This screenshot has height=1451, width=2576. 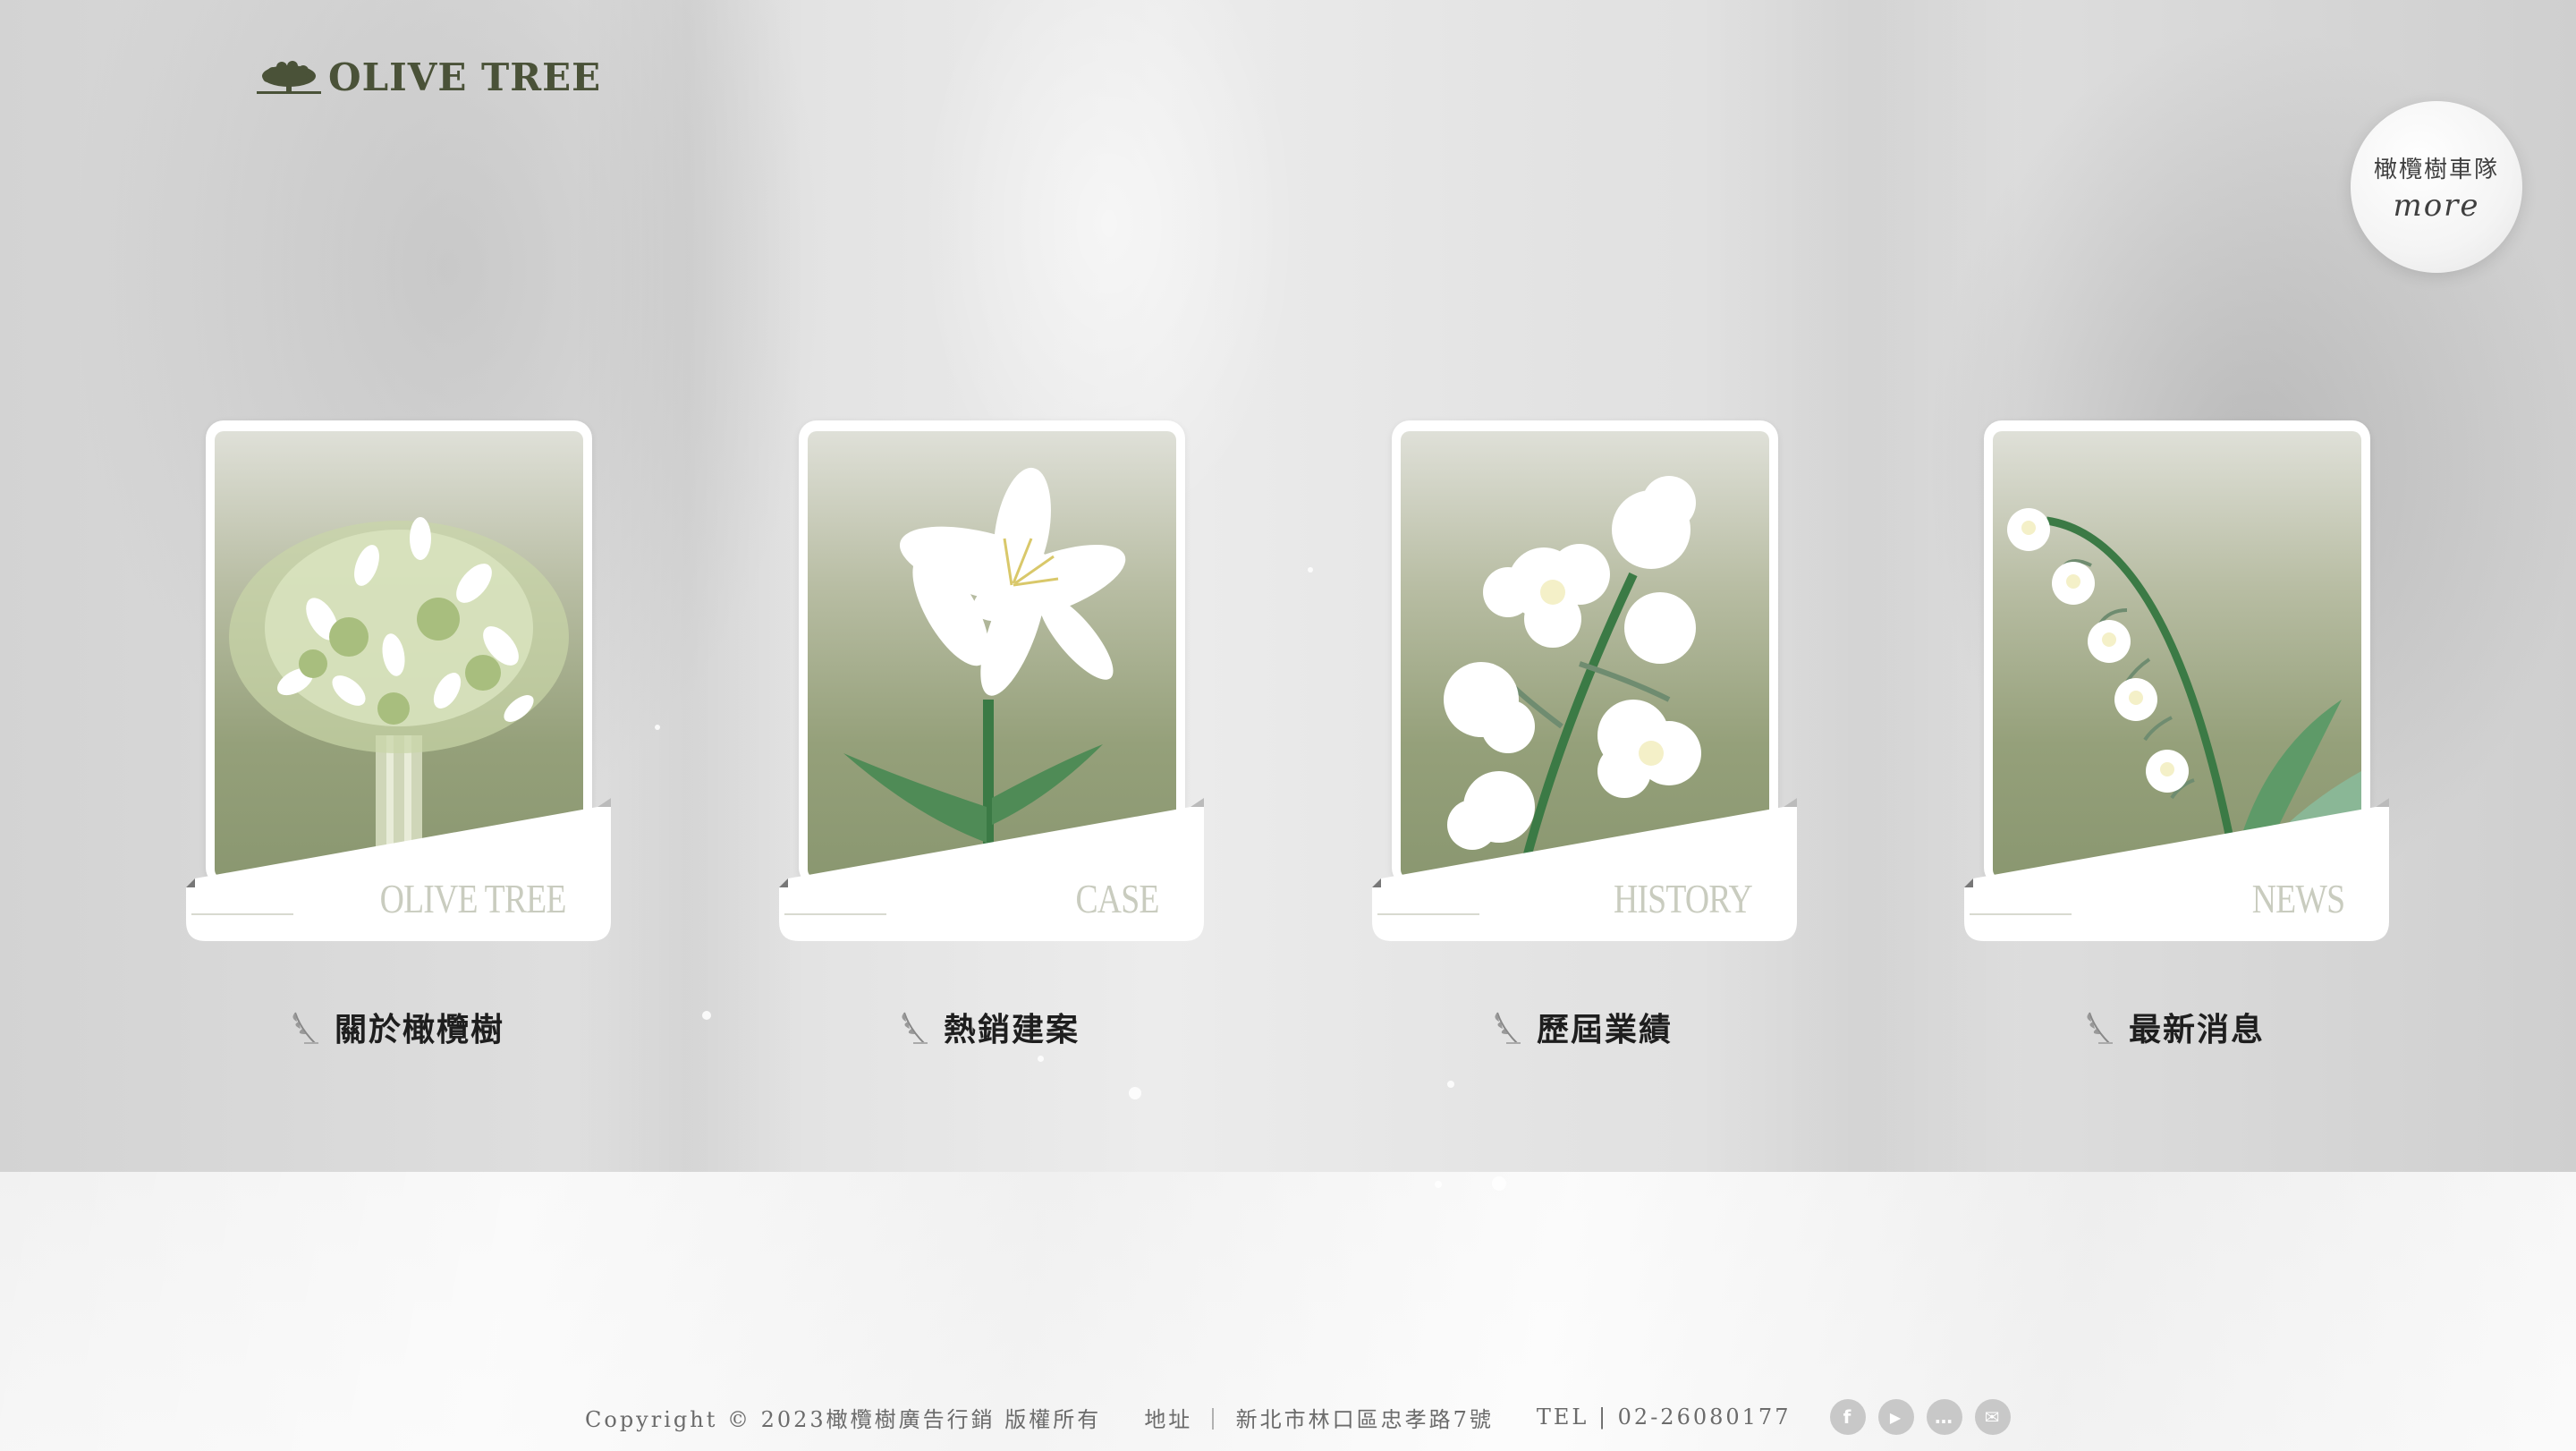 What do you see at coordinates (2176, 680) in the screenshot?
I see `card-news: NEWS` at bounding box center [2176, 680].